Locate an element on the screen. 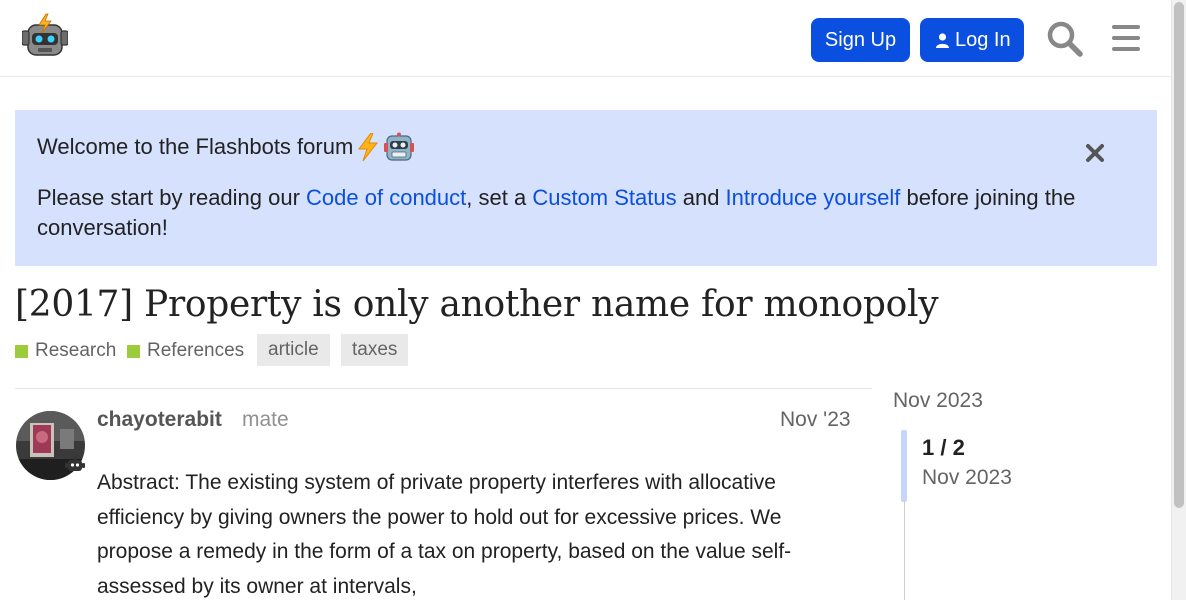 This screenshot has width=1186, height=604. banner-title: Welcome to the Flashbots forum is located at coordinates (226, 147).